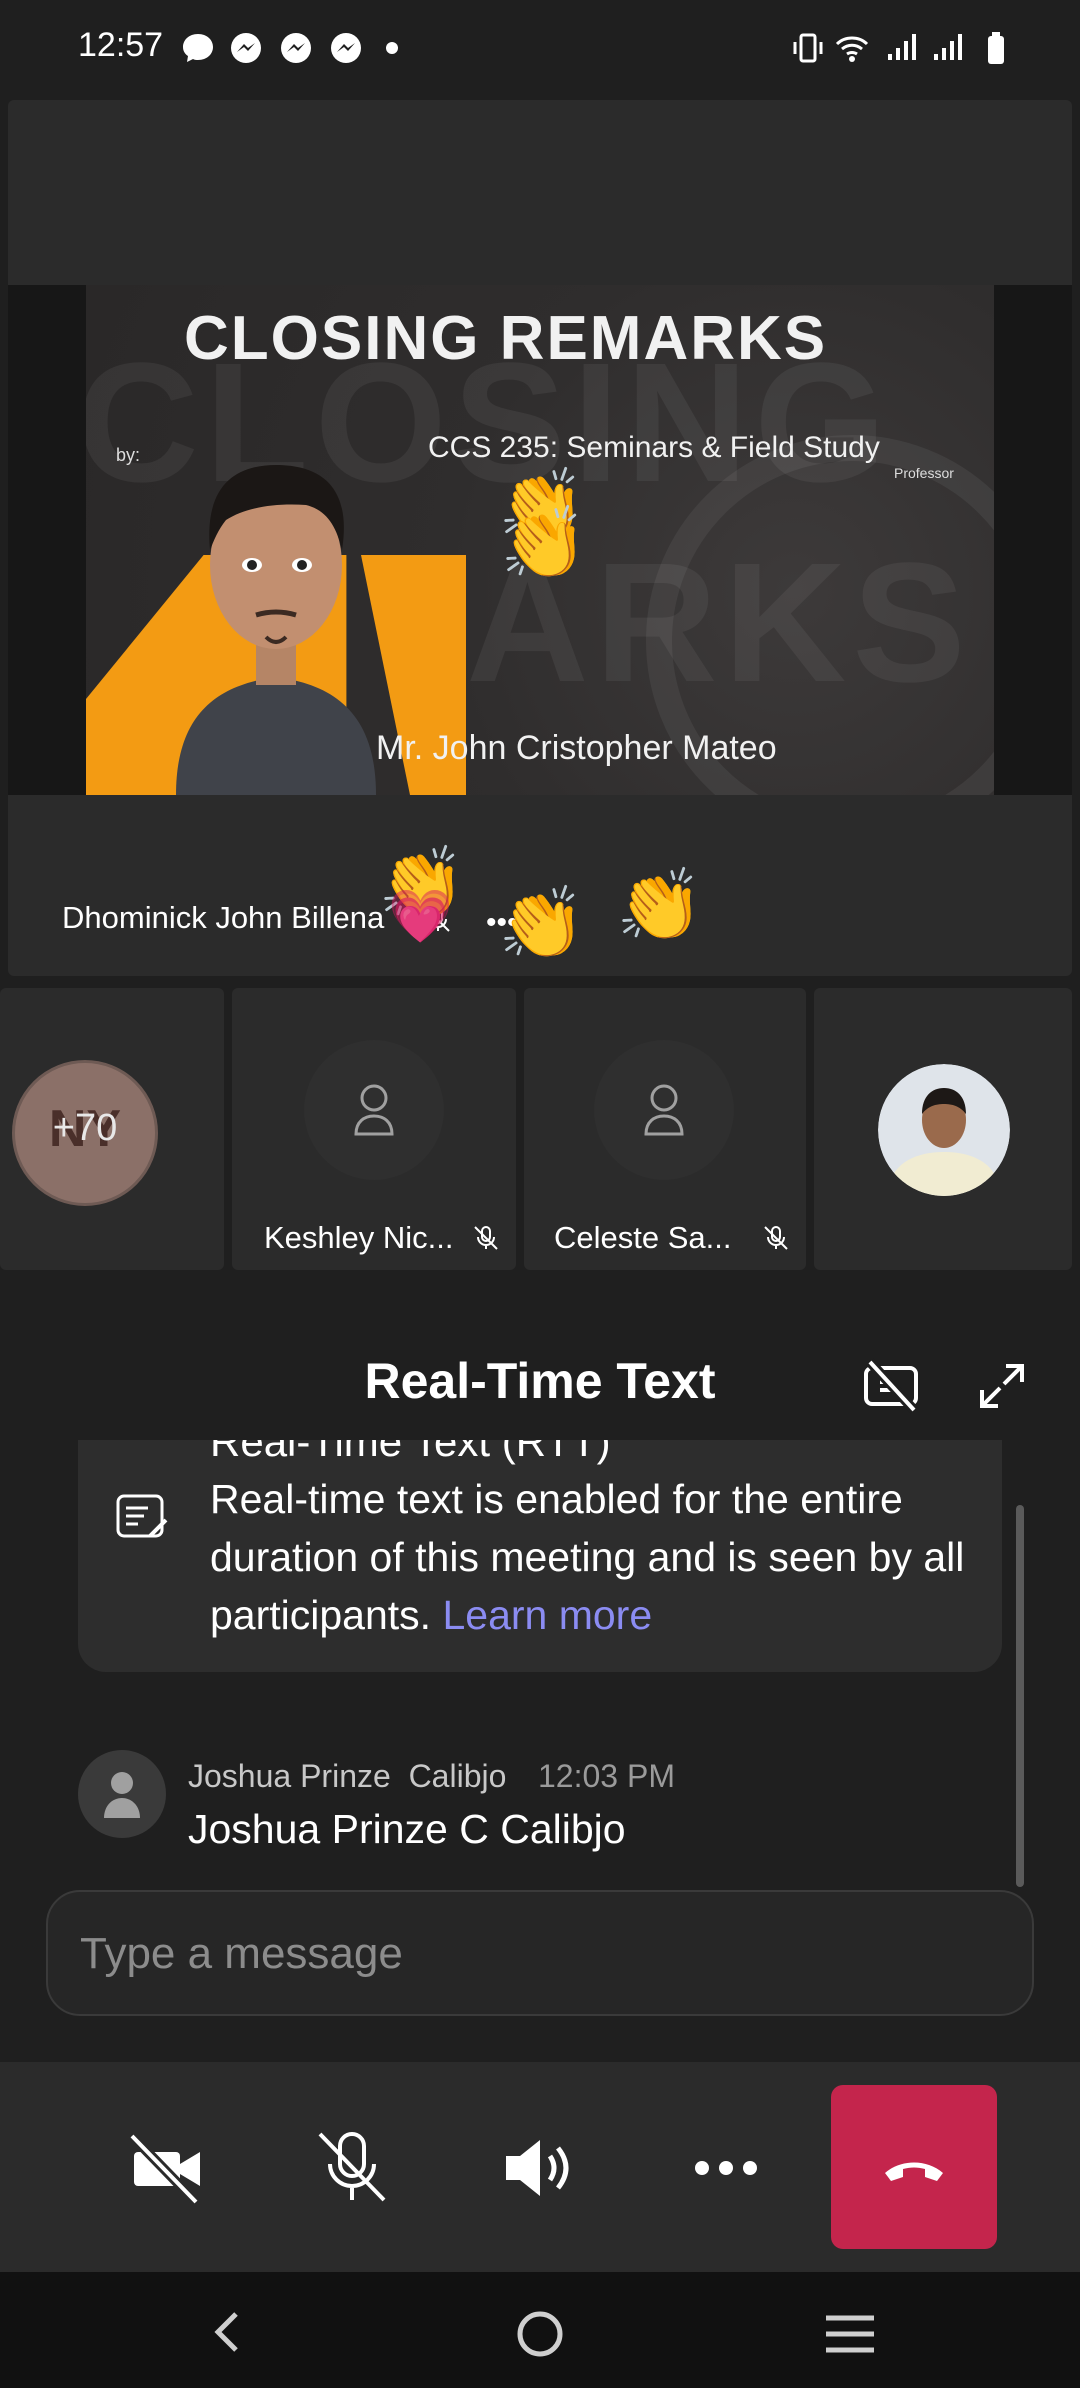 Image resolution: width=1080 pixels, height=2388 pixels. Describe the element at coordinates (121, 45) in the screenshot. I see `status-time: 12:57` at that location.